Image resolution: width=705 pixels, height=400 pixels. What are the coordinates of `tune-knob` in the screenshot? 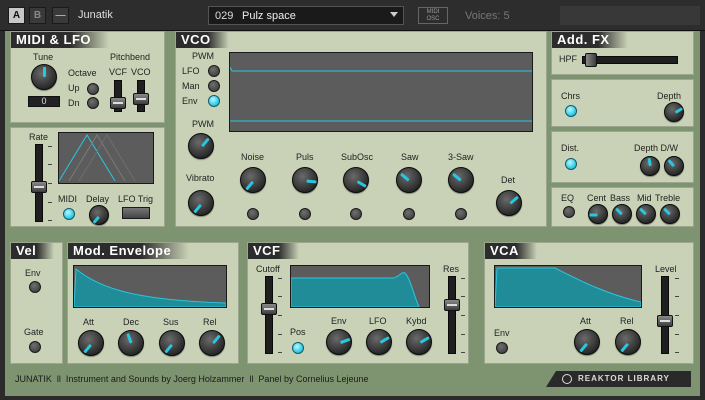 It's located at (44, 77).